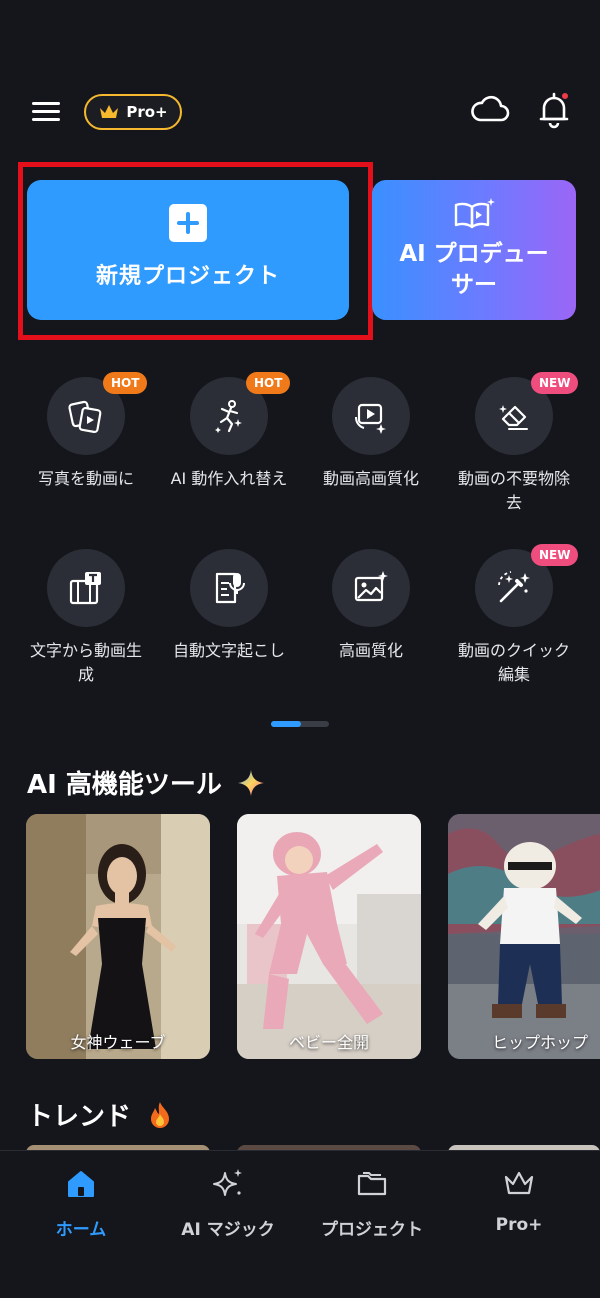 The image size is (600, 1298). Describe the element at coordinates (328, 1042) in the screenshot. I see `ai-tool-caption: ベビー全開` at that location.